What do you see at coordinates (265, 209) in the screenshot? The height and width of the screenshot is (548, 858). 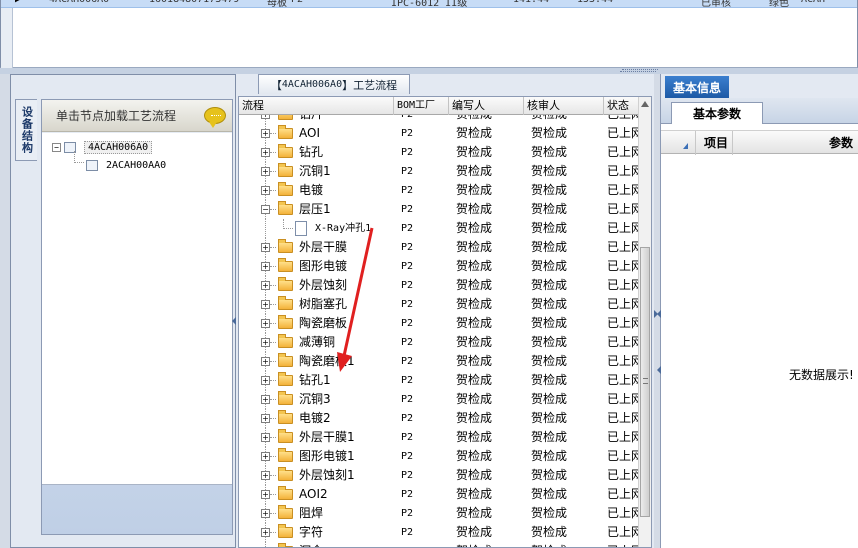 I see `expand-icon: −` at bounding box center [265, 209].